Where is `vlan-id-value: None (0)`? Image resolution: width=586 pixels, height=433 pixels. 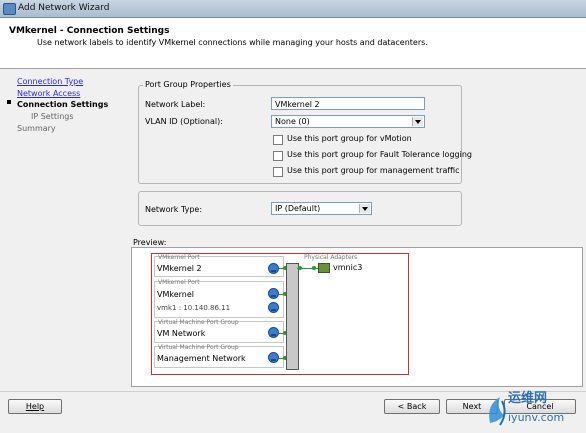
vlan-id-value: None (0) is located at coordinates (292, 121).